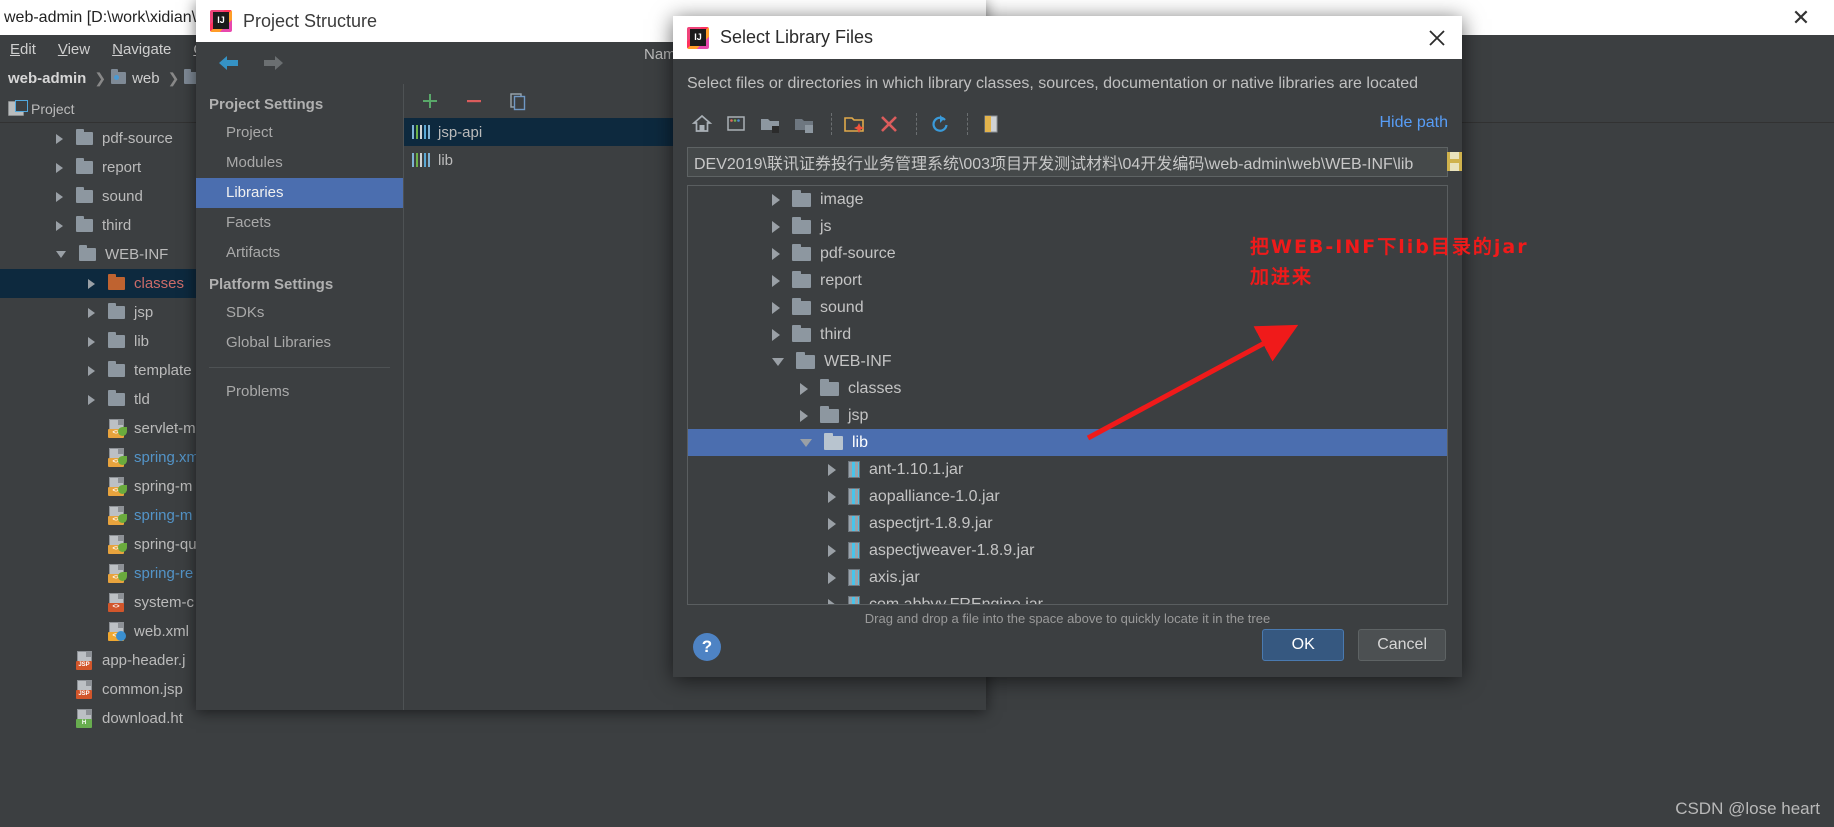 This screenshot has height=827, width=1834. What do you see at coordinates (23, 49) in the screenshot?
I see `menu-item-edit: Edit` at bounding box center [23, 49].